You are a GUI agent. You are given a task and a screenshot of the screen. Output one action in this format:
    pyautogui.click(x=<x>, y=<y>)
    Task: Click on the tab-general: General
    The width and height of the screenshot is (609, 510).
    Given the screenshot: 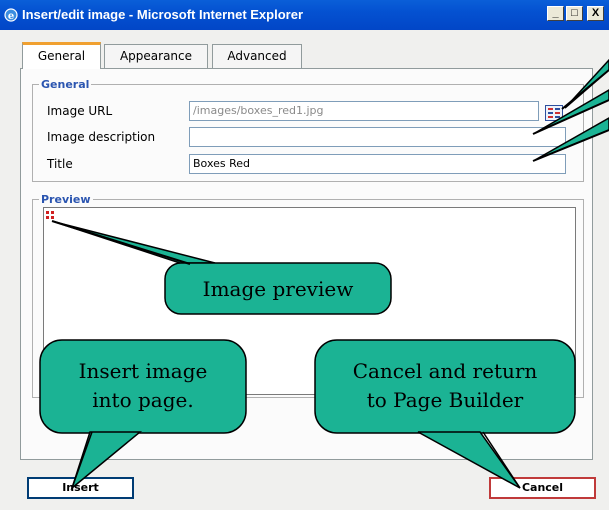 What is the action you would take?
    pyautogui.click(x=61, y=55)
    